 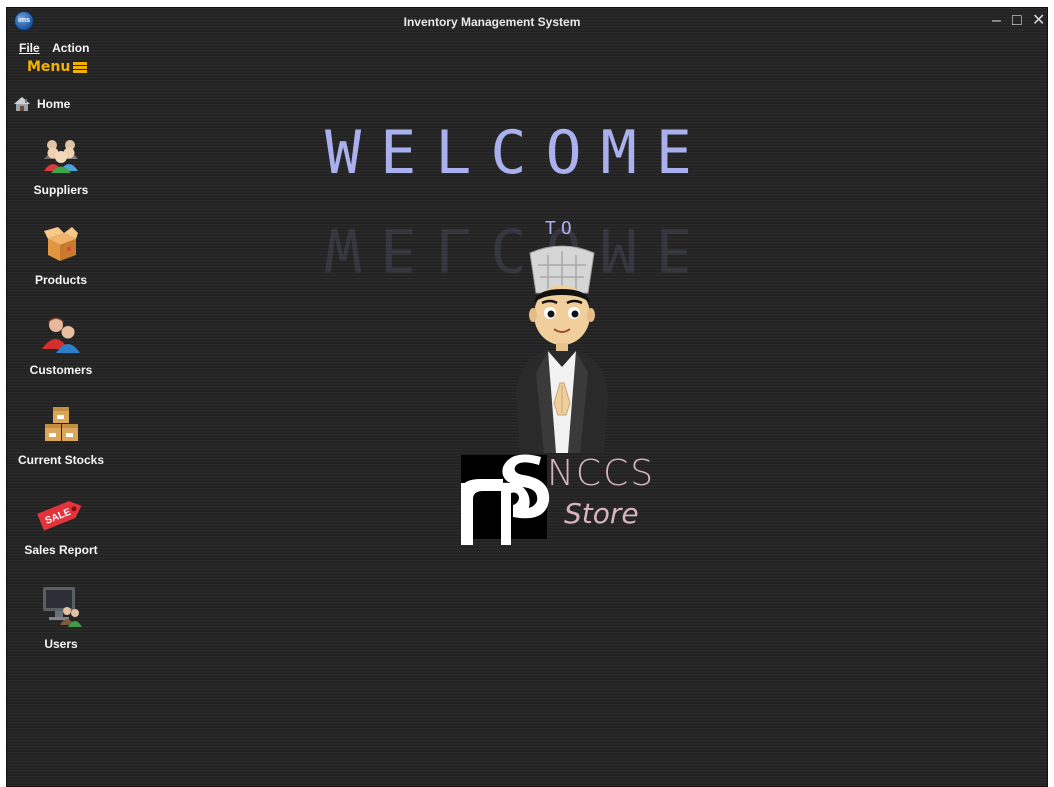 I want to click on hamburger-icon, so click(x=80, y=67).